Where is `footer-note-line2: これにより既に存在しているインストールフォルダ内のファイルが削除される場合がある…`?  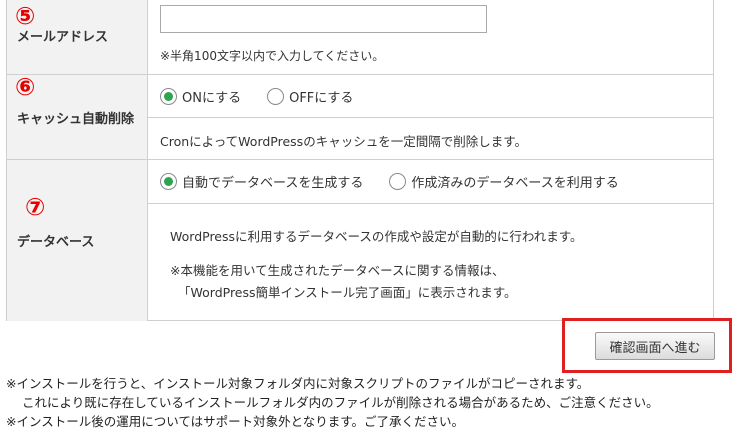 footer-note-line2: これにより既に存在しているインストールフォルダ内のファイルが削除される場合がある… is located at coordinates (340, 402).